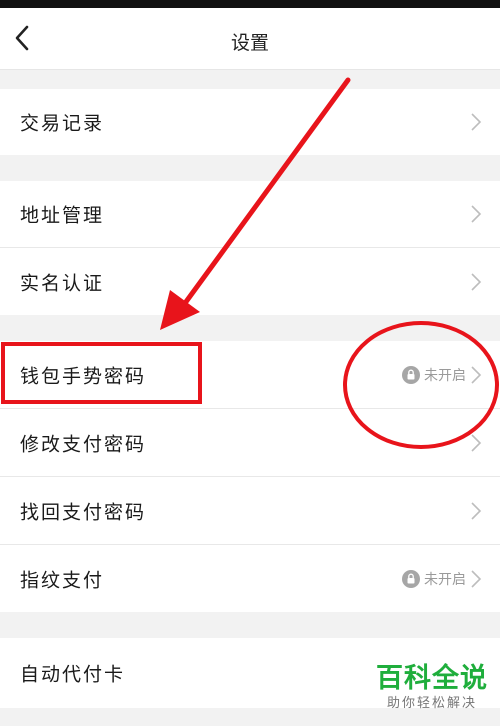 The width and height of the screenshot is (500, 726). What do you see at coordinates (250, 4) in the screenshot?
I see `status-bar` at bounding box center [250, 4].